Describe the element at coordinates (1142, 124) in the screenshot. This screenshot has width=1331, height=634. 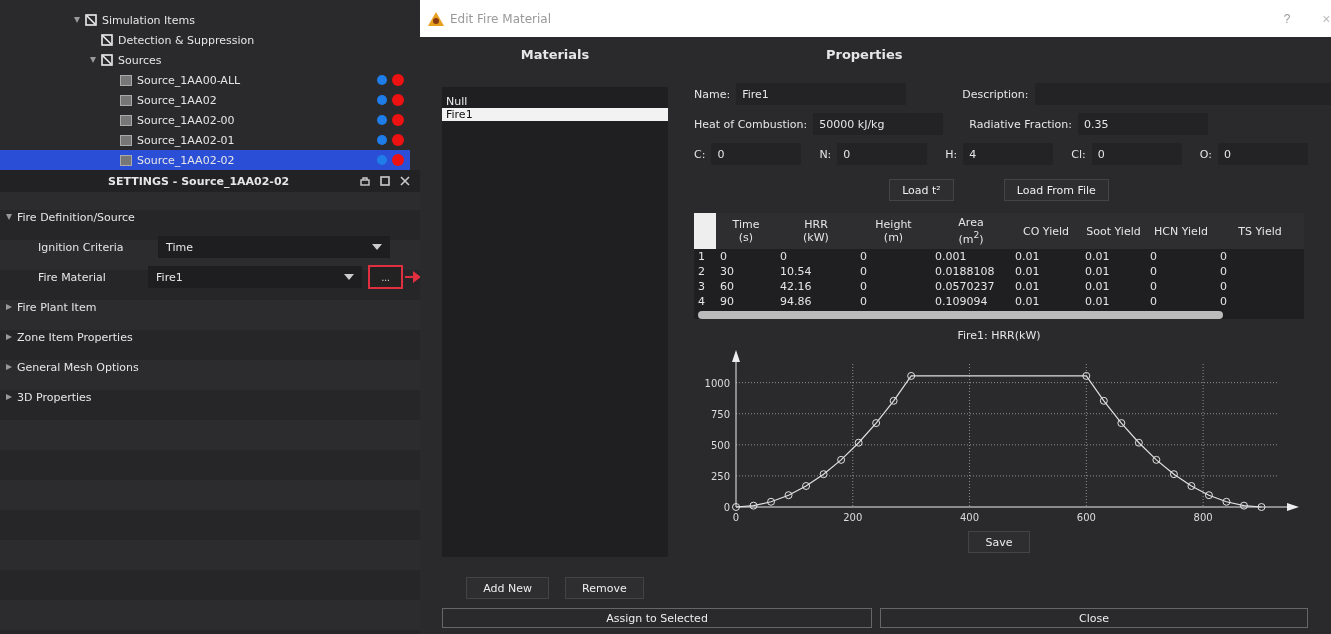
I see `fraction-field: 0.35` at that location.